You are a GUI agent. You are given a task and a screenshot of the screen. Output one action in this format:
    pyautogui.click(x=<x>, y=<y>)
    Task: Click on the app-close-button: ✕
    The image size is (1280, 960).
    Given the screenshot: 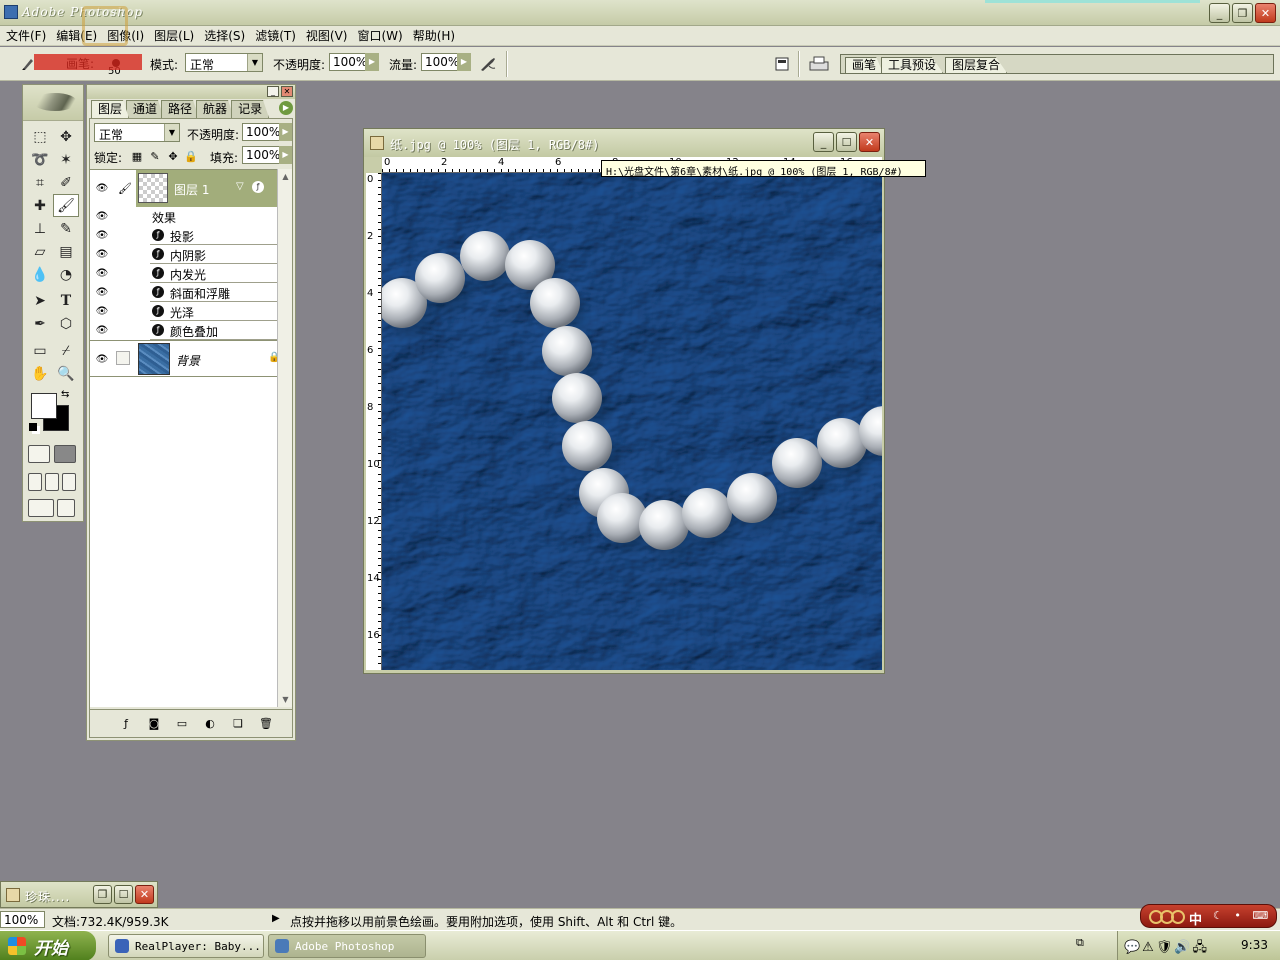 What is the action you would take?
    pyautogui.click(x=1265, y=13)
    